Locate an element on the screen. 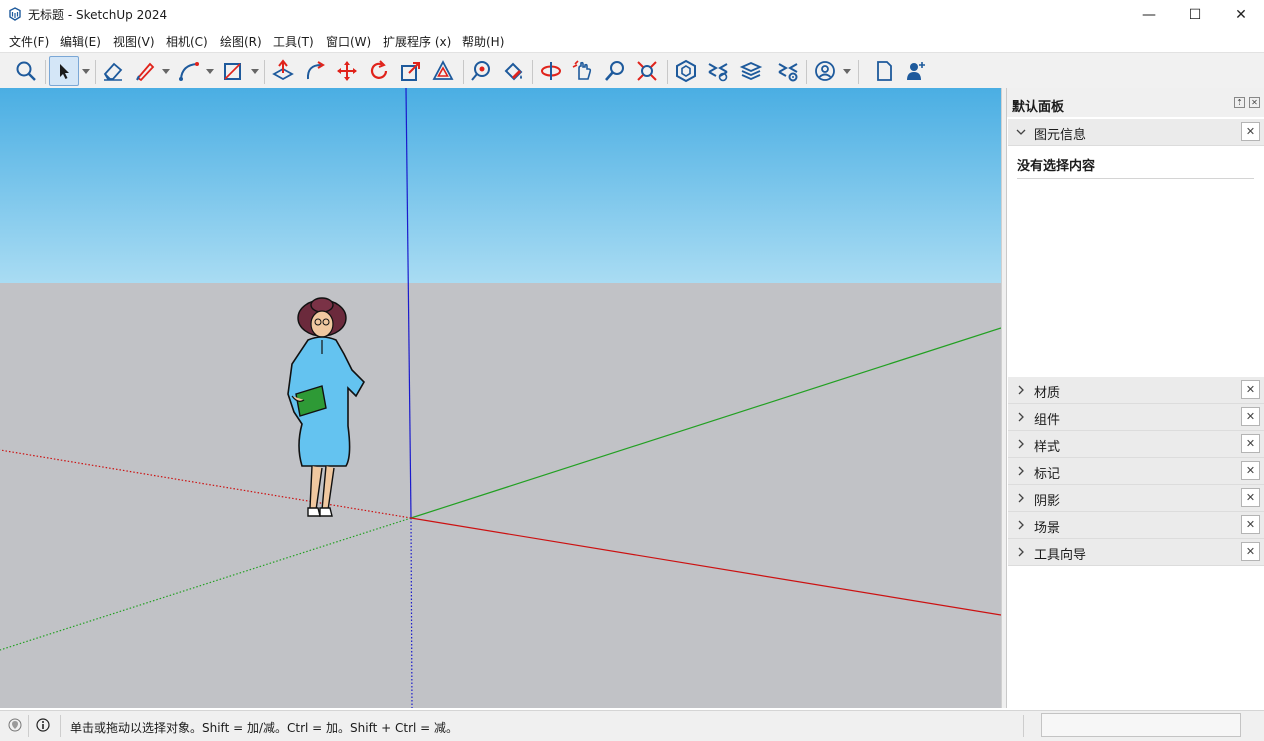 This screenshot has height=741, width=1264. scale-tool-button is located at coordinates (411, 71).